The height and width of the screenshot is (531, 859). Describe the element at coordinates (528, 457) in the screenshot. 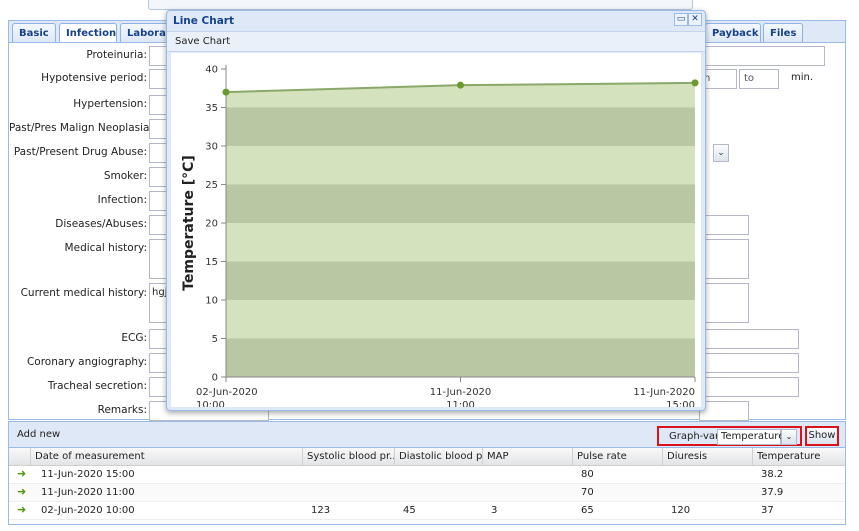

I see `col-map: MAP` at that location.